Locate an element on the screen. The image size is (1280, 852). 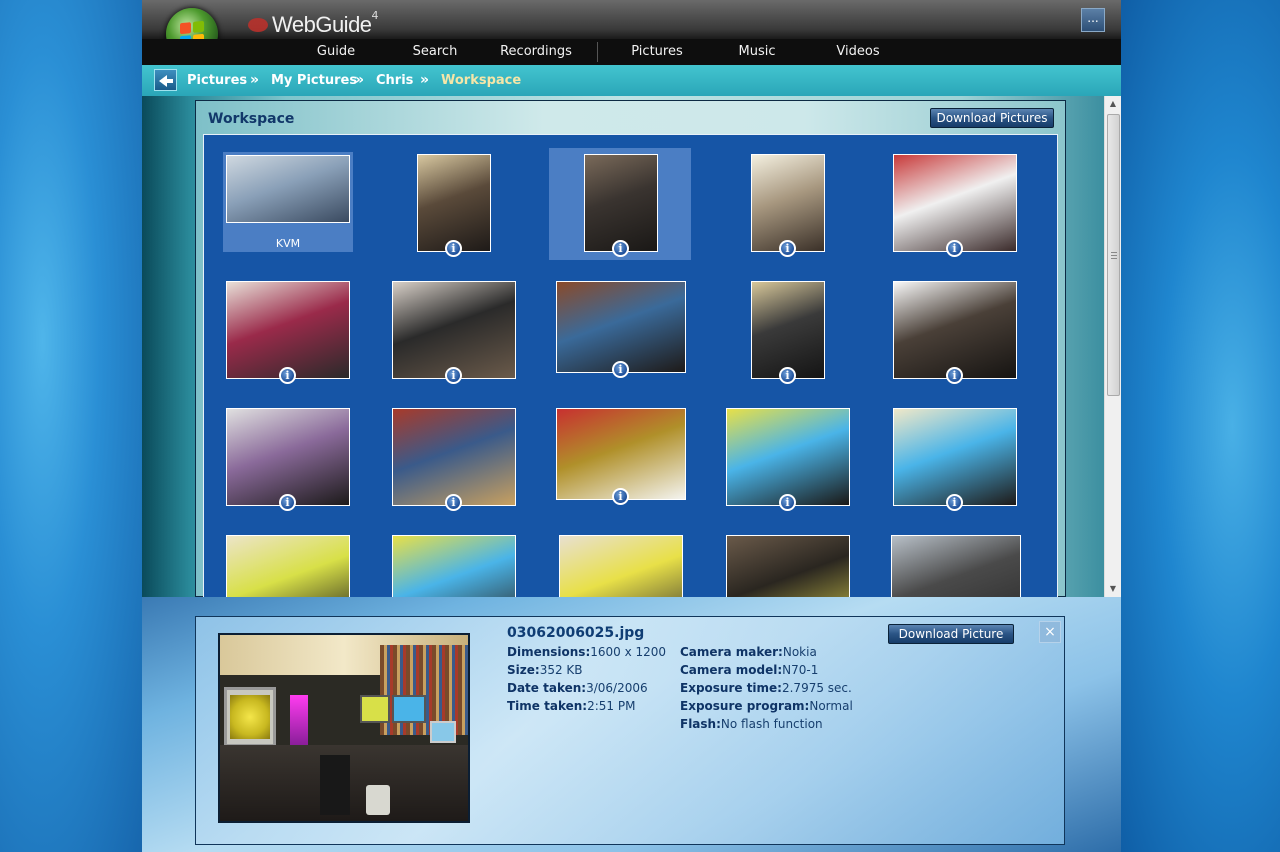
meta-value: Nokia is located at coordinates (799, 652).